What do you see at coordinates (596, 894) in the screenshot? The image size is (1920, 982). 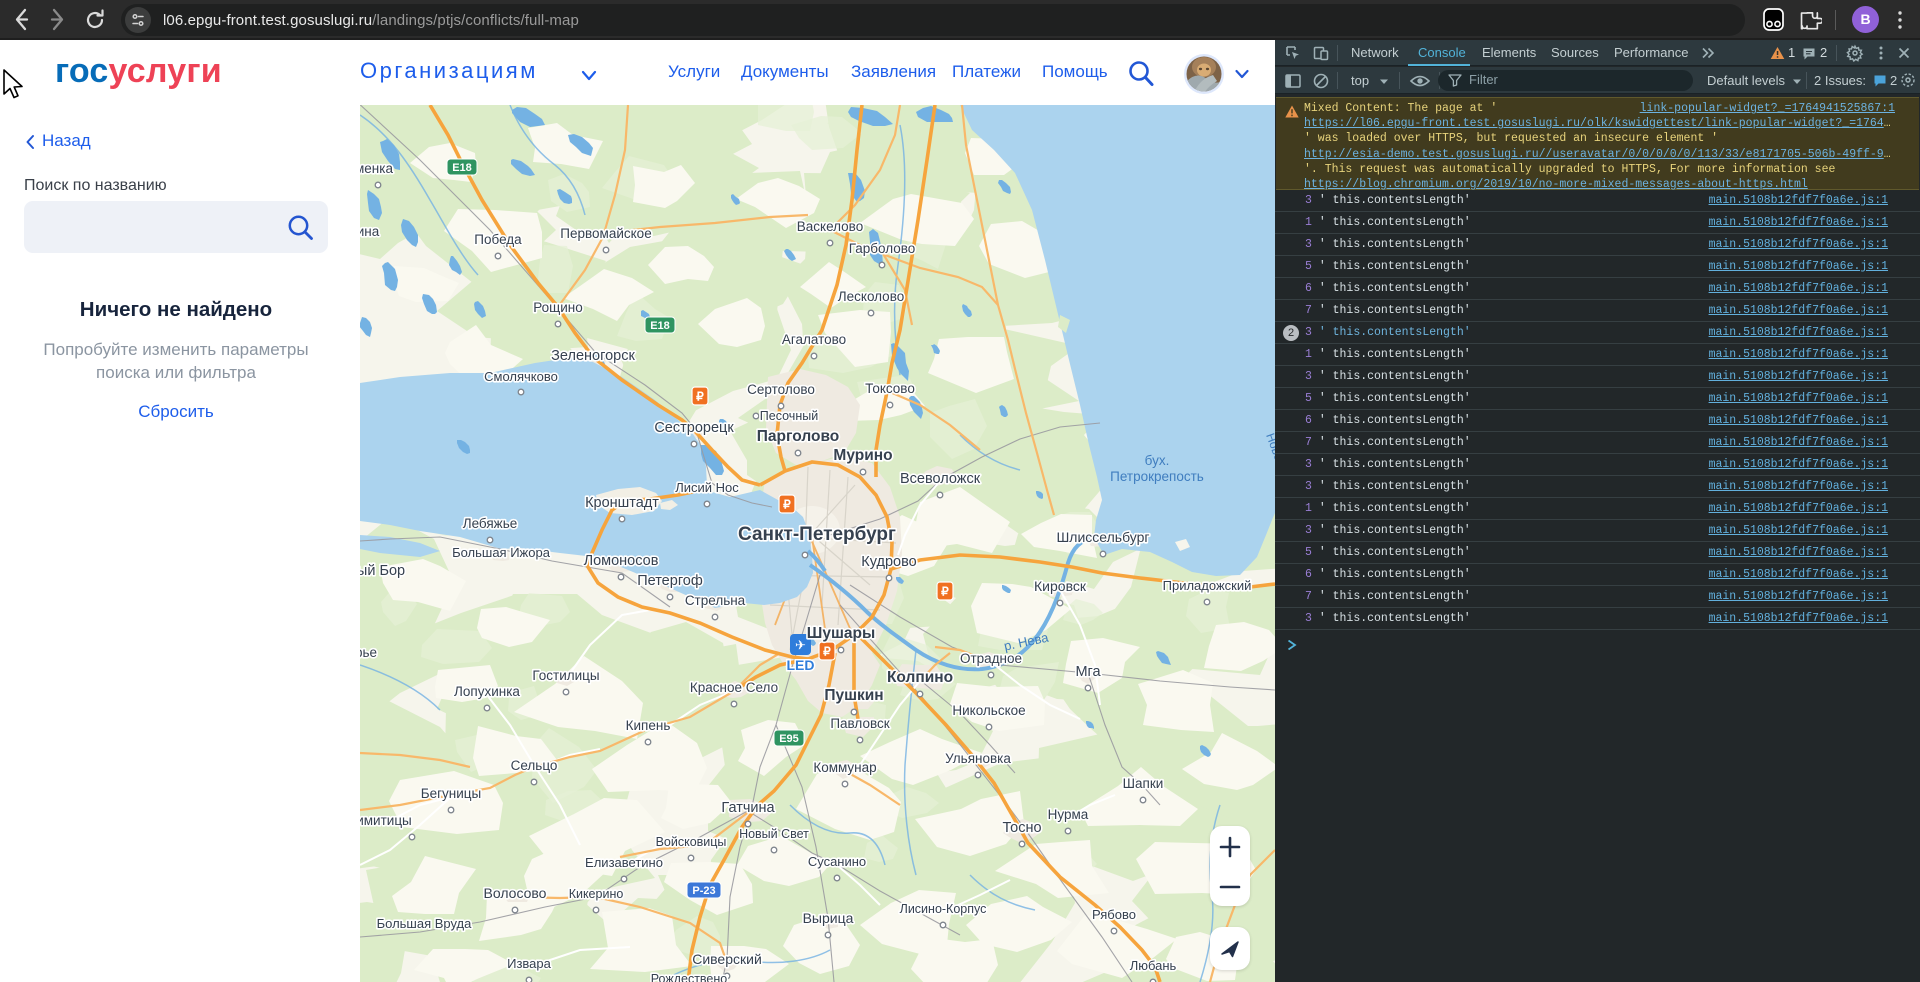 I see `svg-text: Кикерино` at bounding box center [596, 894].